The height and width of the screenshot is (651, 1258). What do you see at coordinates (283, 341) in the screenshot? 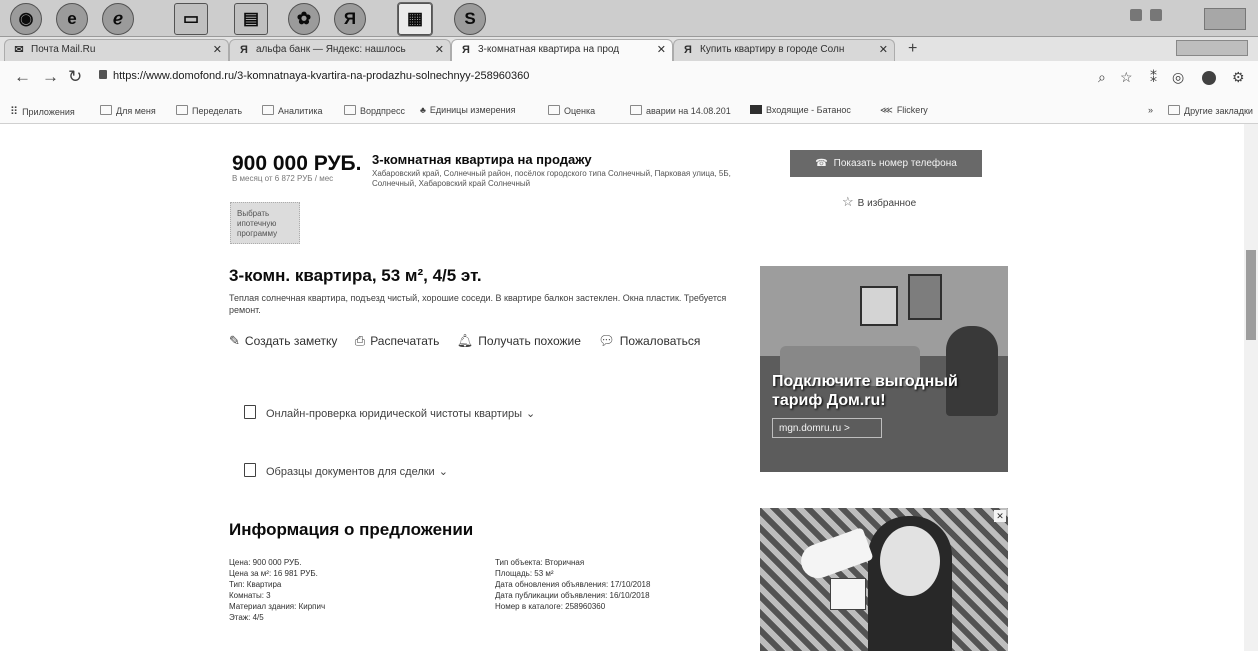
I see `create-note-button: ✎ Создать заметку` at bounding box center [283, 341].